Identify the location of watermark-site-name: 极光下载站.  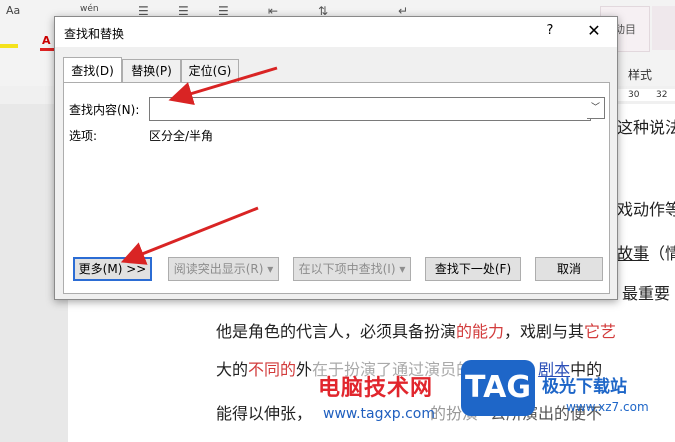
(584, 387).